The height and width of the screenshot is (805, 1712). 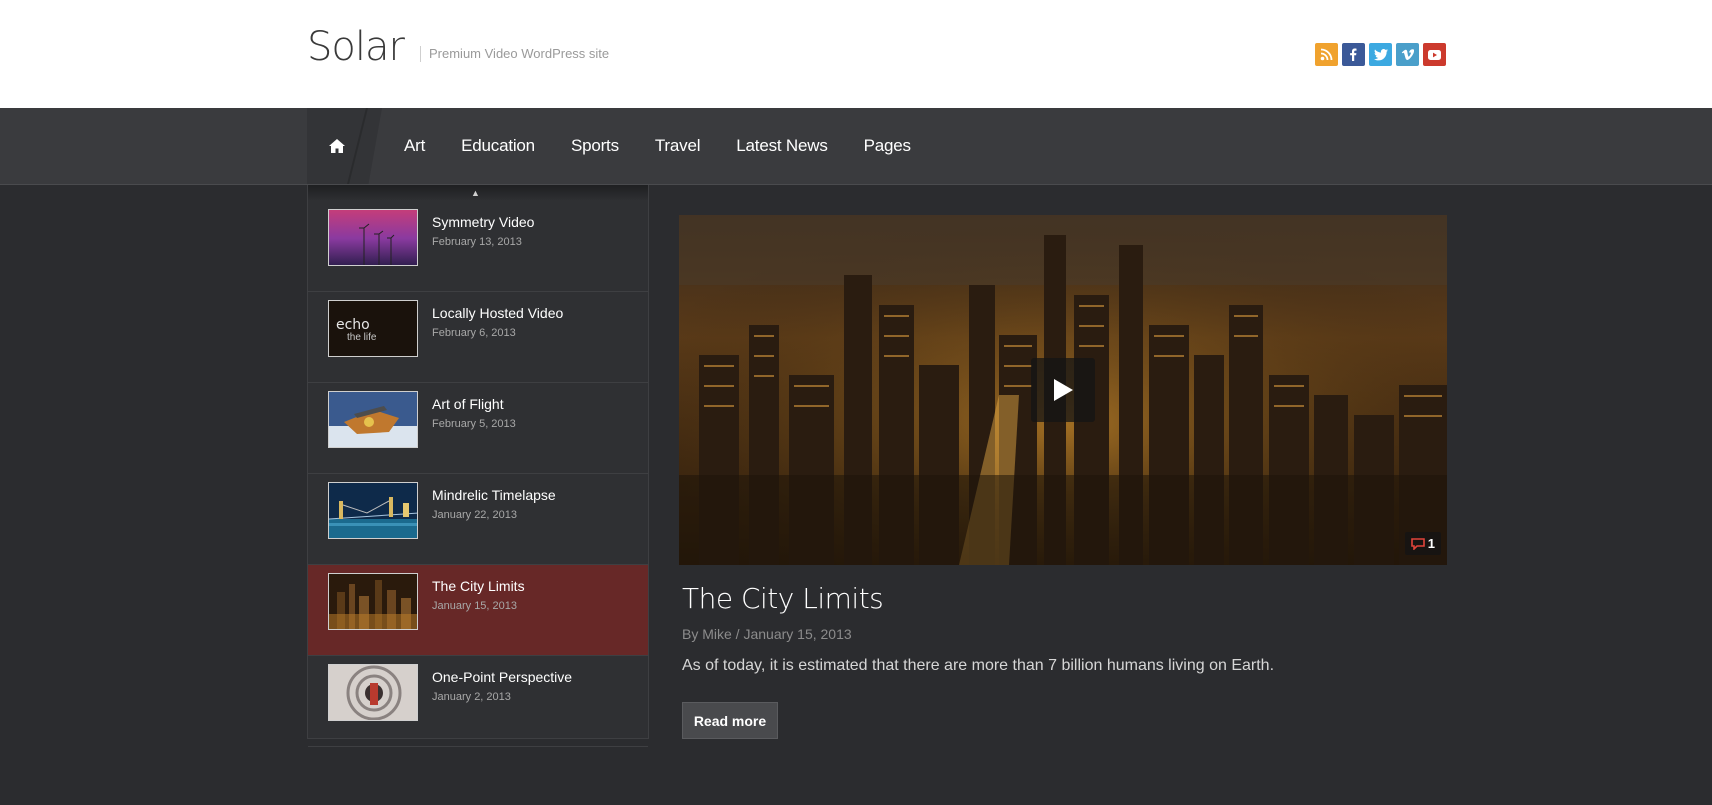 What do you see at coordinates (475, 515) in the screenshot?
I see `video-date: January 22, 2013` at bounding box center [475, 515].